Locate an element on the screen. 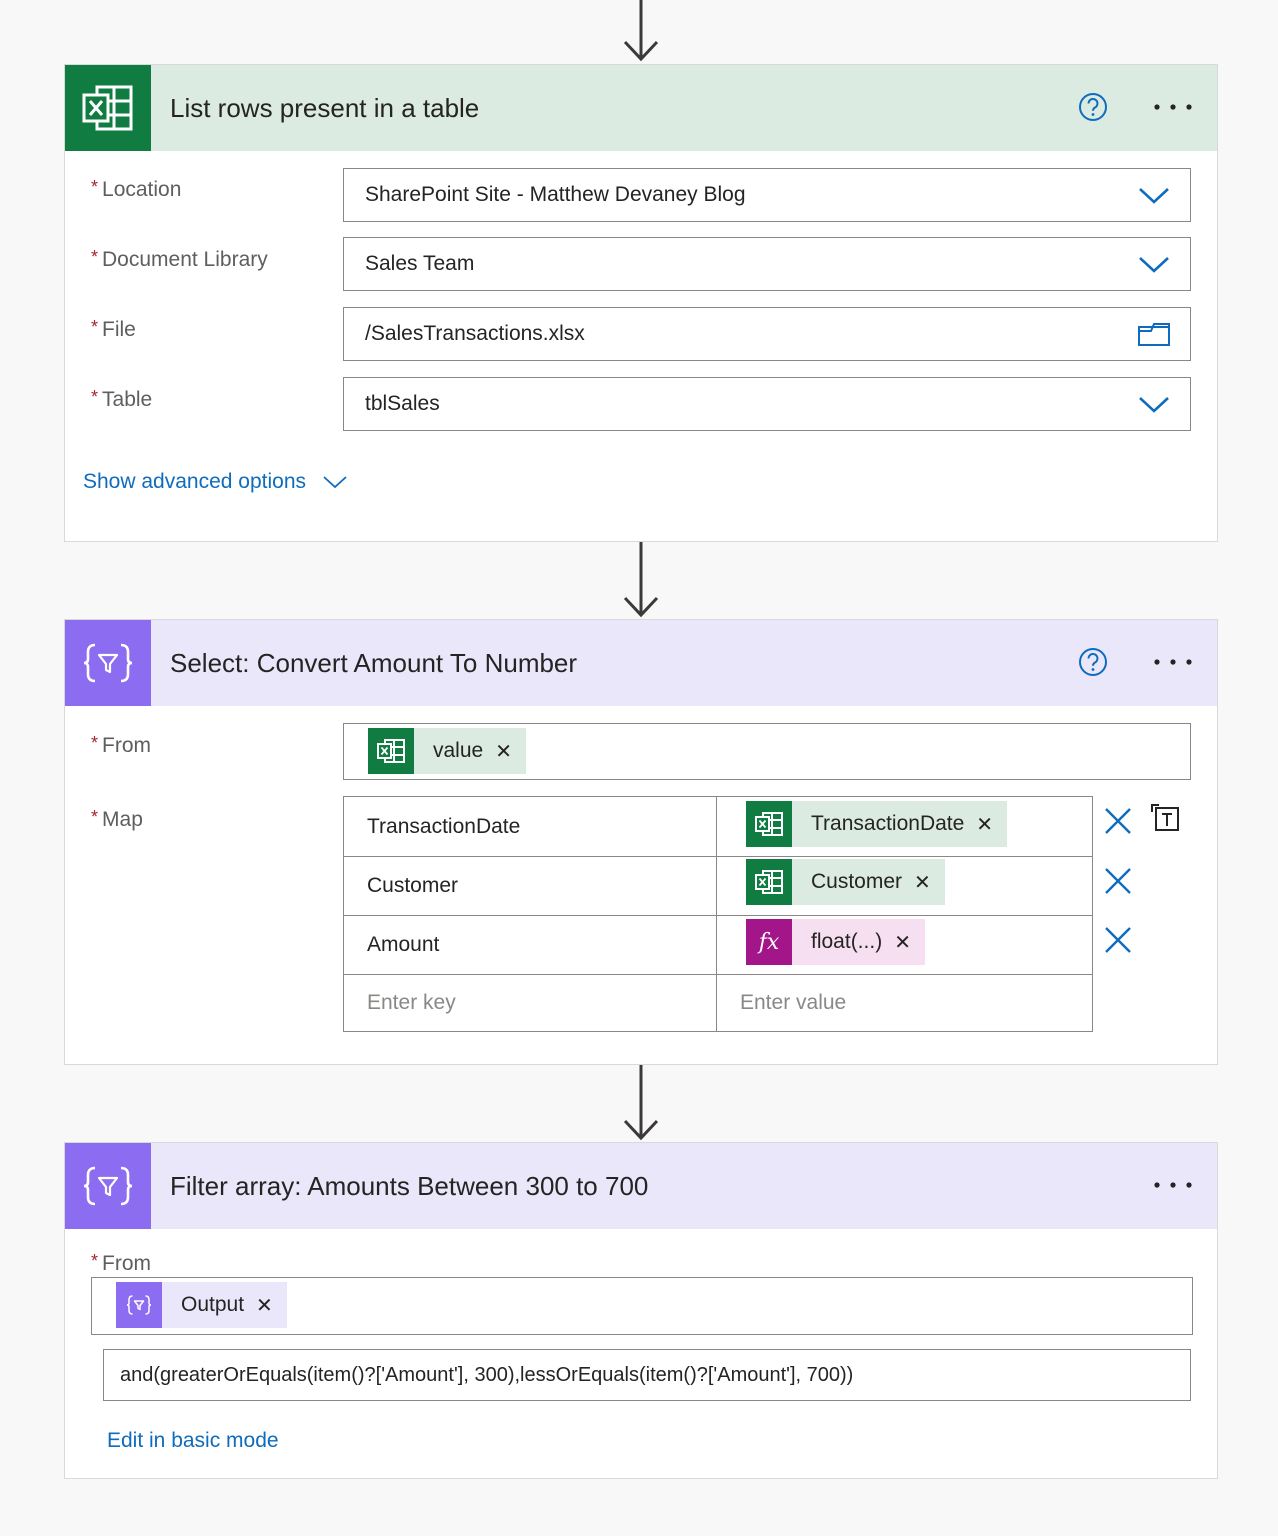  map-row: Amount fx float(...) ✕ is located at coordinates (718, 944).